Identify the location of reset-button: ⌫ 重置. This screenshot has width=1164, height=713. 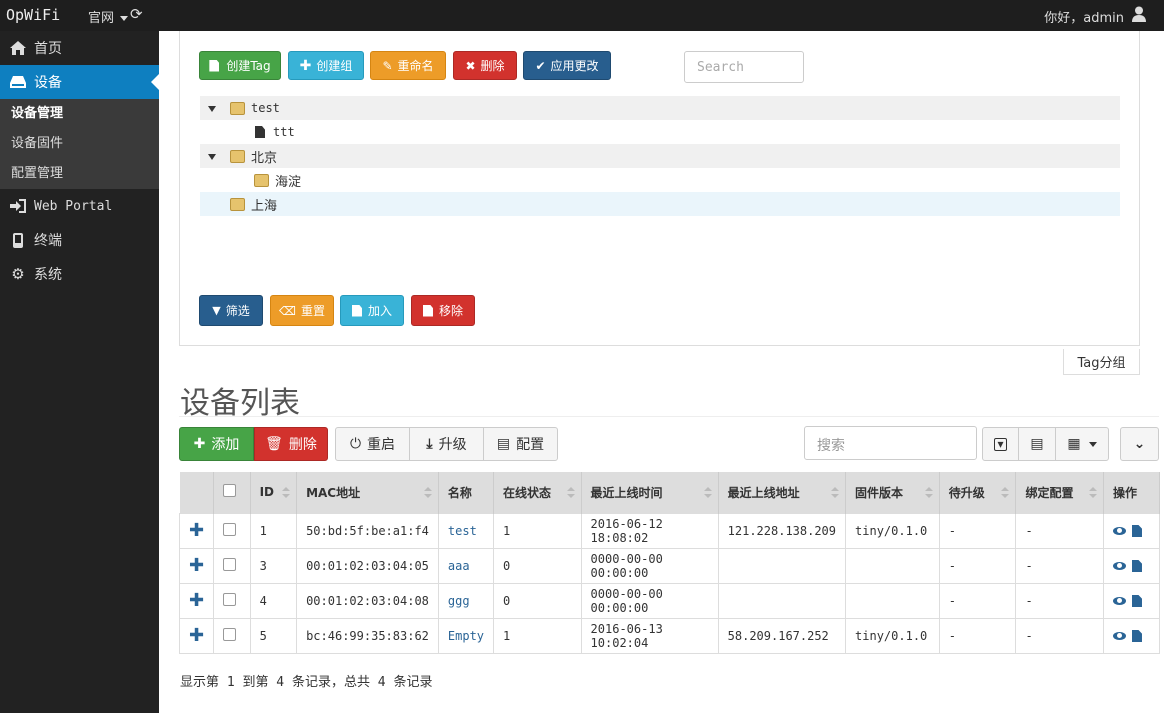
(302, 310).